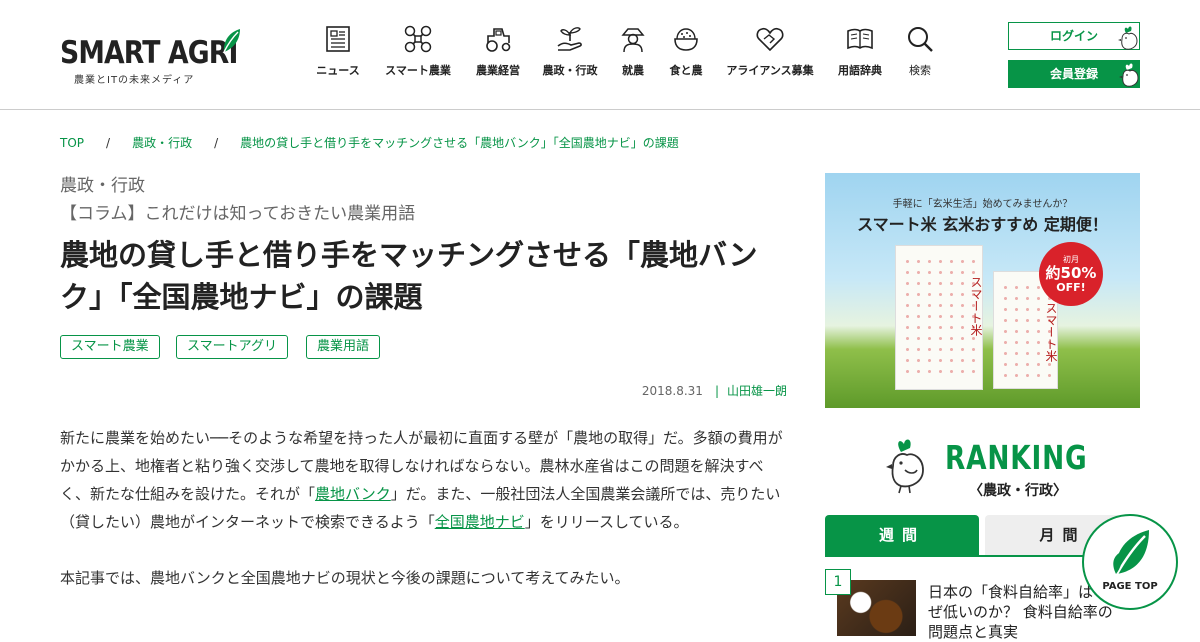 This screenshot has width=1200, height=642. I want to click on nav-item-farming-start: 就農, so click(633, 56).